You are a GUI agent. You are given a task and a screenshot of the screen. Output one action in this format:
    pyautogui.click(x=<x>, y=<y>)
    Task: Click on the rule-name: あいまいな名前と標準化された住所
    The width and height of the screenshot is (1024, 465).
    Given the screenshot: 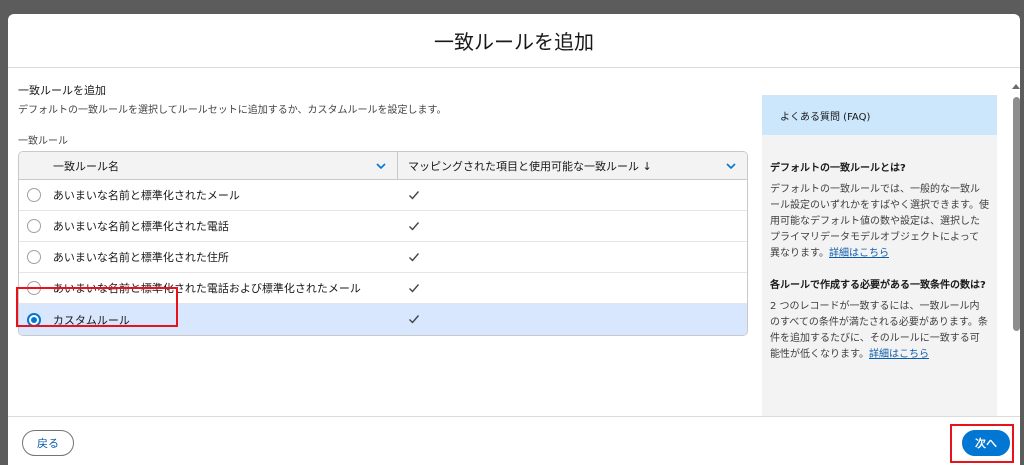 What is the action you would take?
    pyautogui.click(x=140, y=257)
    